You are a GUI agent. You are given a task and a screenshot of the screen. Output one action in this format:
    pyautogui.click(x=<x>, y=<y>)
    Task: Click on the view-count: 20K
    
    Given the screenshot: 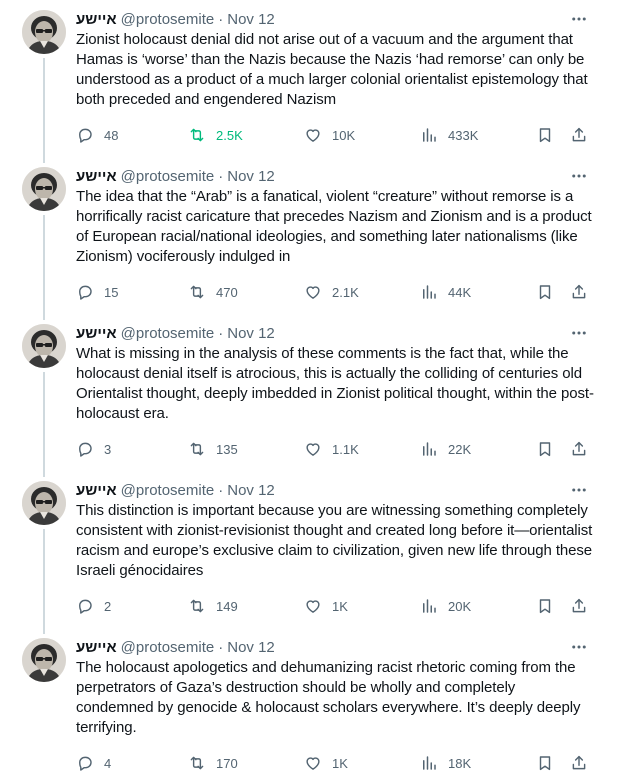 What is the action you would take?
    pyautogui.click(x=460, y=606)
    